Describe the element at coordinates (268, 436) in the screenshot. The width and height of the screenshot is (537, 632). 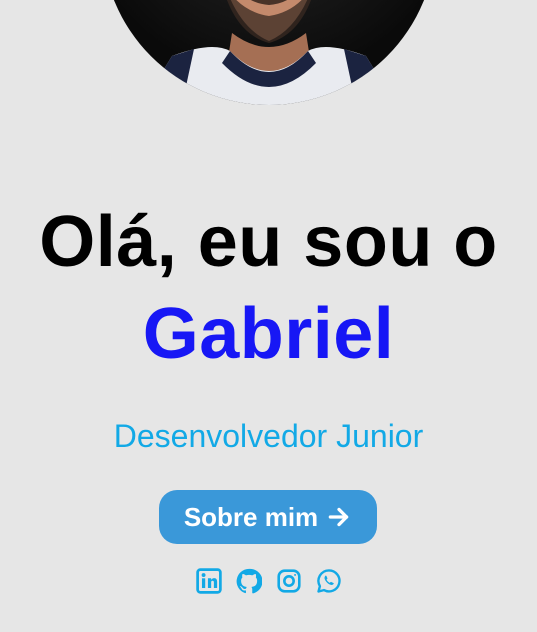
I see `role-subtitle: Desenvolvedor Junior` at that location.